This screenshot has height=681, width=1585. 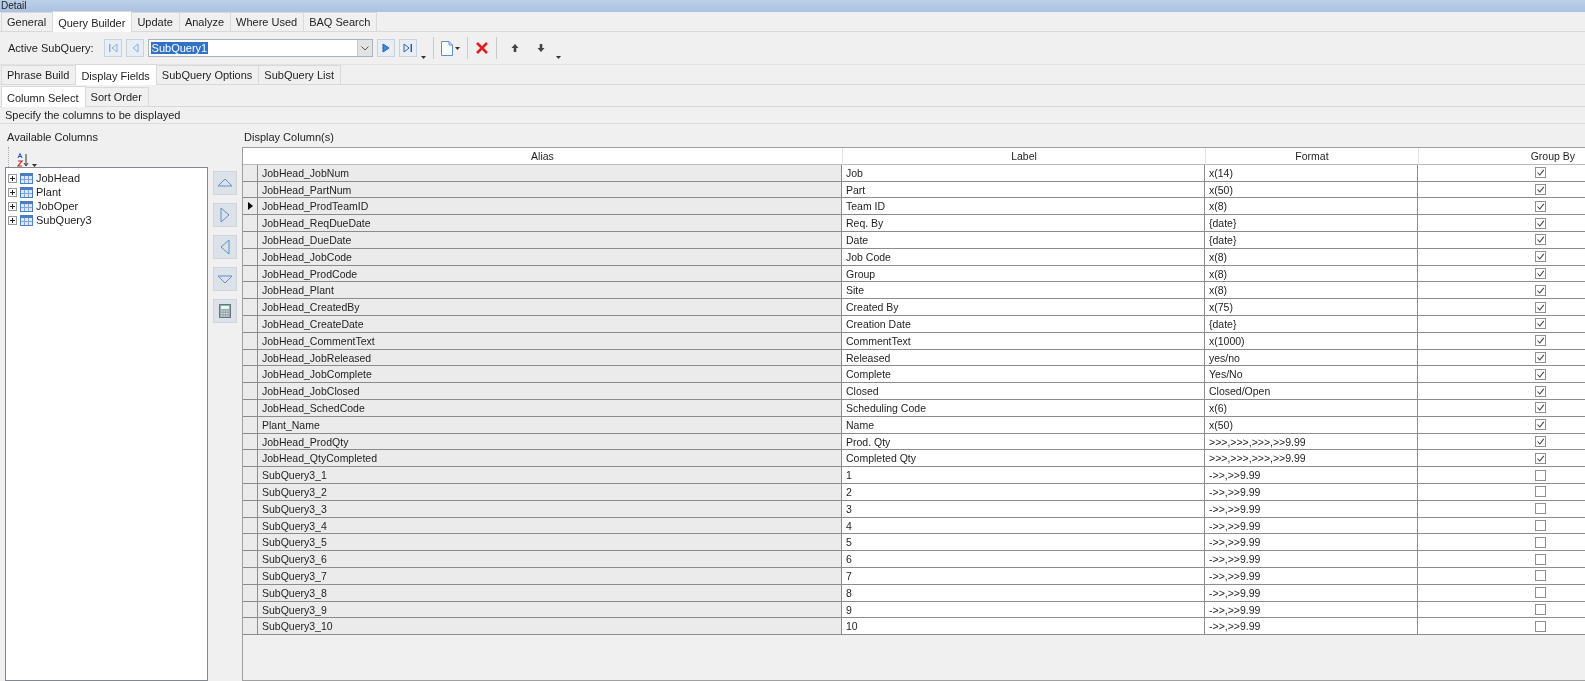 I want to click on arrow-down-icon, so click(x=540, y=48).